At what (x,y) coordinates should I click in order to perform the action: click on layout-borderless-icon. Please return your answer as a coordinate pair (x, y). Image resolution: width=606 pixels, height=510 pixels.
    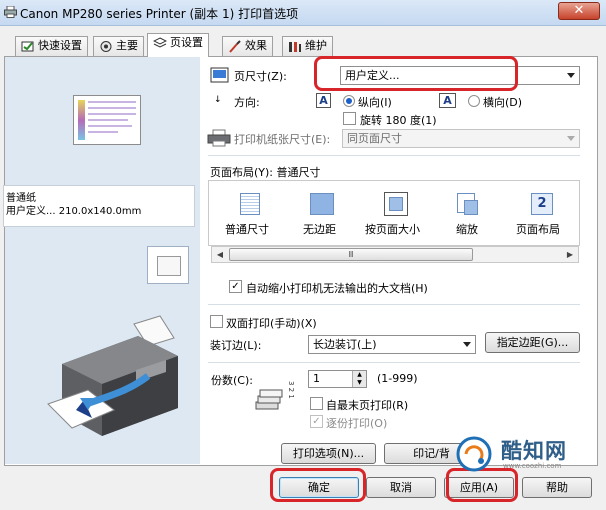
    Looking at the image, I should click on (322, 204).